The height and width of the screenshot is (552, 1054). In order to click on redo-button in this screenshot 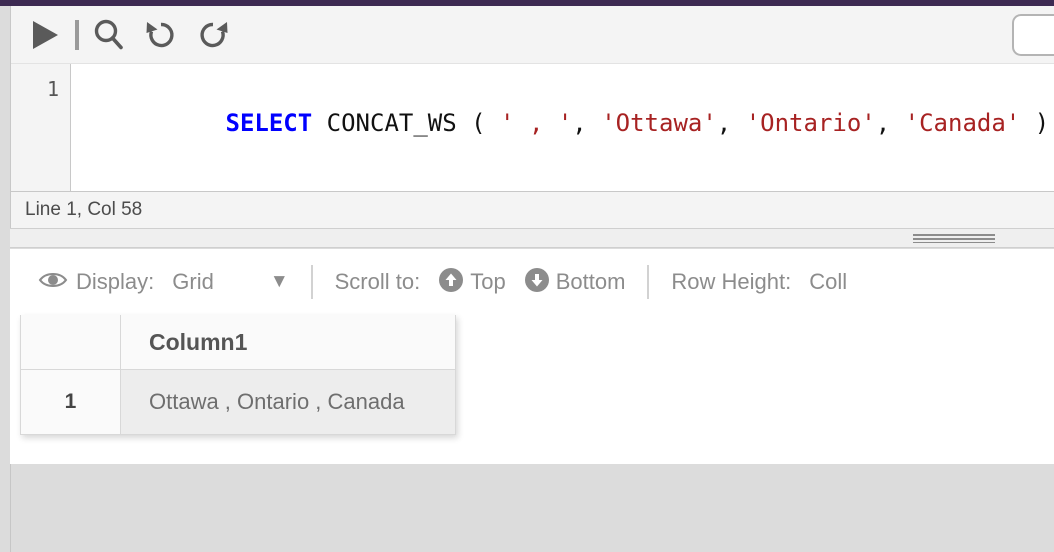, I will do `click(213, 35)`.